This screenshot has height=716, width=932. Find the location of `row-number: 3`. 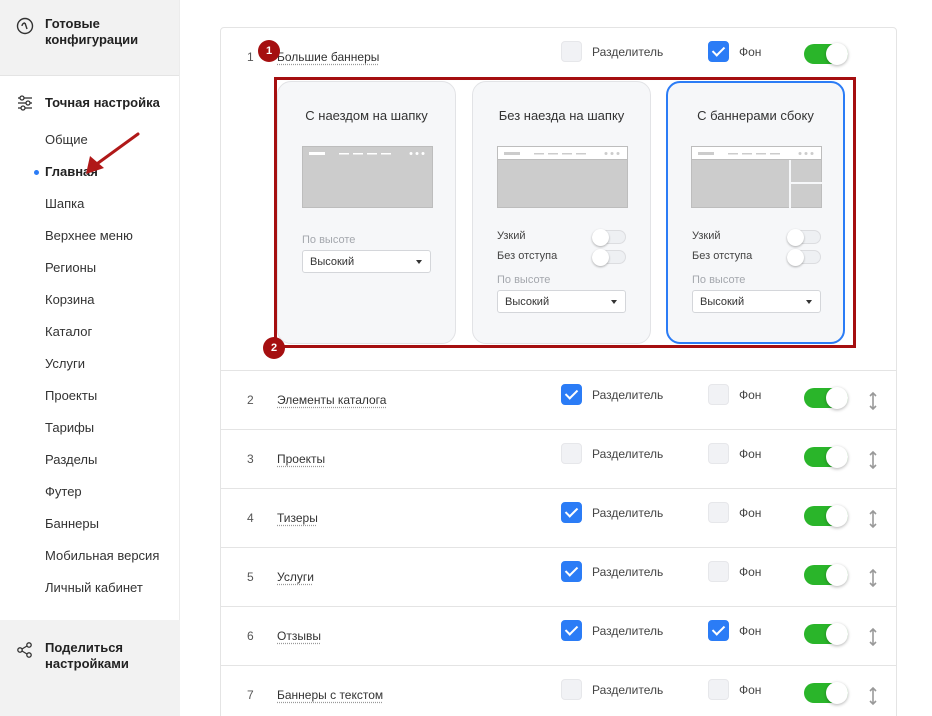

row-number: 3 is located at coordinates (250, 459).